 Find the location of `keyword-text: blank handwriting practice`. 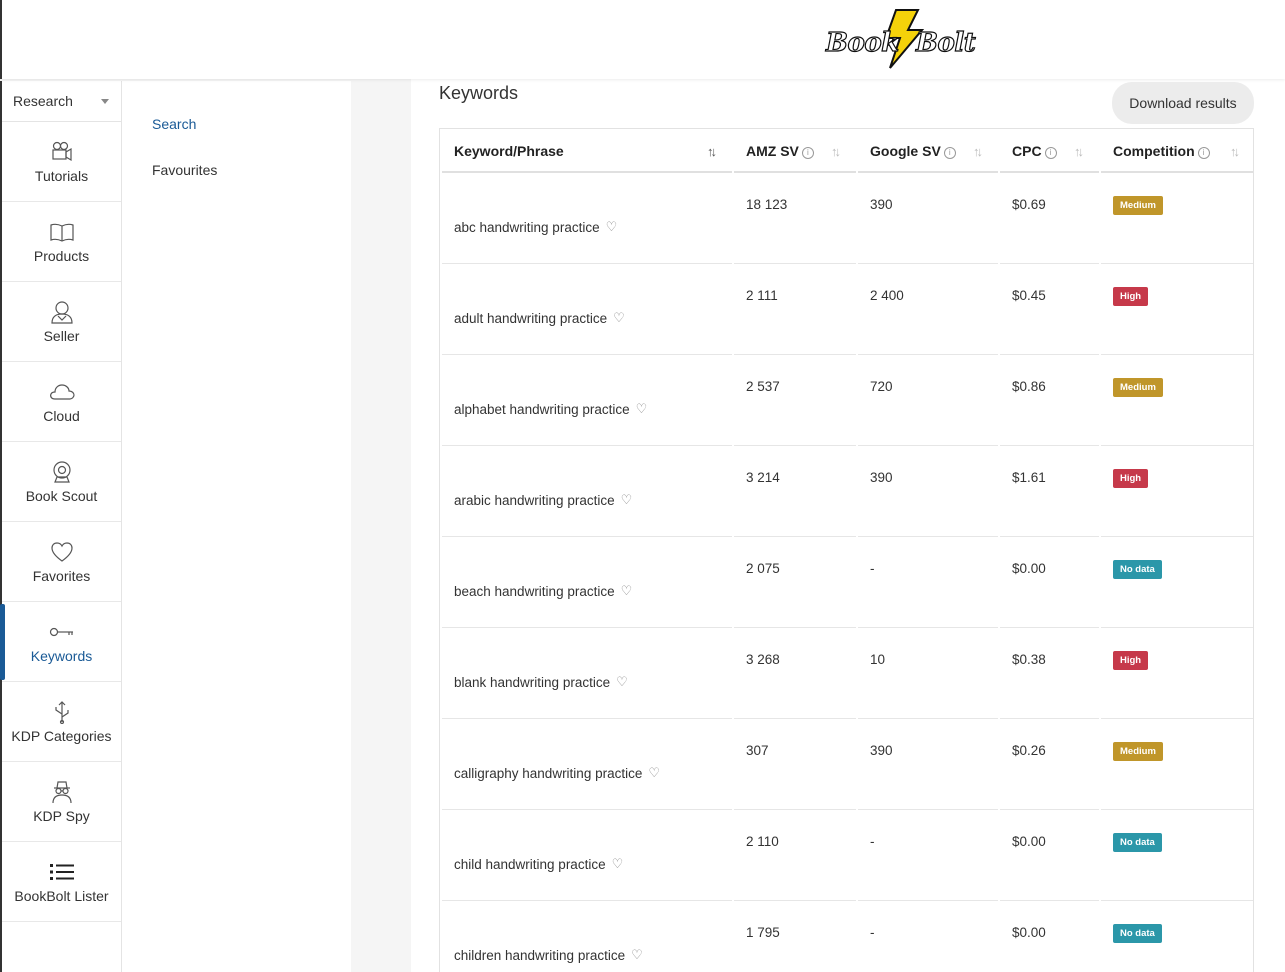

keyword-text: blank handwriting practice is located at coordinates (532, 682).